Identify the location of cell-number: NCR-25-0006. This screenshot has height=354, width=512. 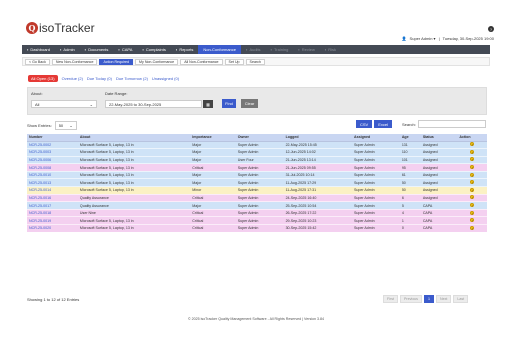
(52, 160).